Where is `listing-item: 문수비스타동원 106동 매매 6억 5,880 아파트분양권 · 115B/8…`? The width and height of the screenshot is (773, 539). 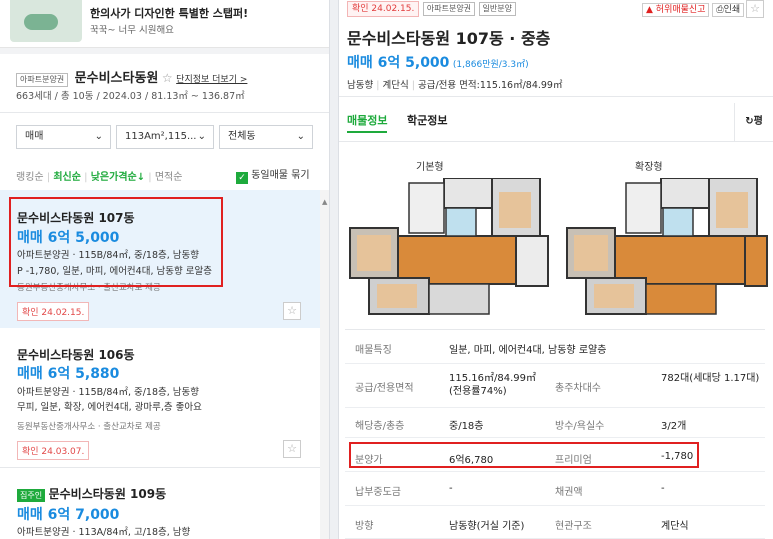 listing-item: 문수비스타동원 106동 매매 6억 5,880 아파트분양권 · 115B/8… is located at coordinates (160, 398).